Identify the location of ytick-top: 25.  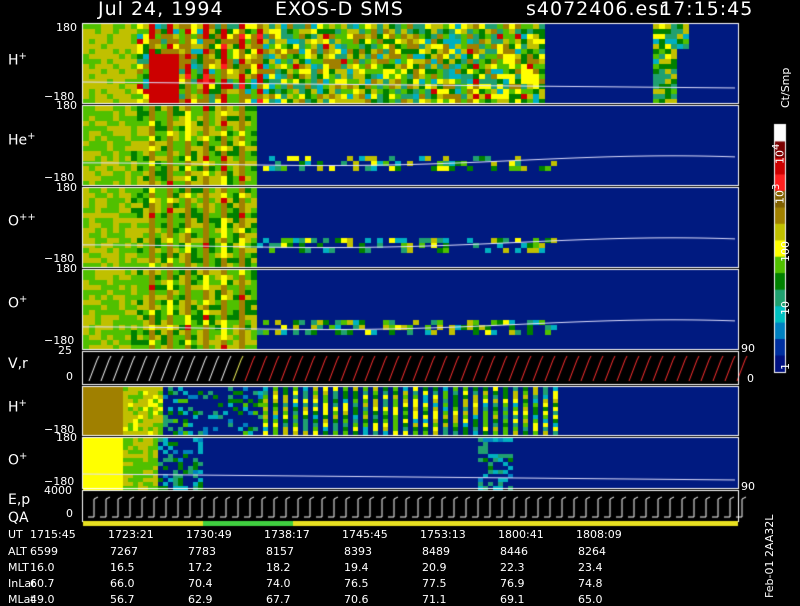
(65, 350).